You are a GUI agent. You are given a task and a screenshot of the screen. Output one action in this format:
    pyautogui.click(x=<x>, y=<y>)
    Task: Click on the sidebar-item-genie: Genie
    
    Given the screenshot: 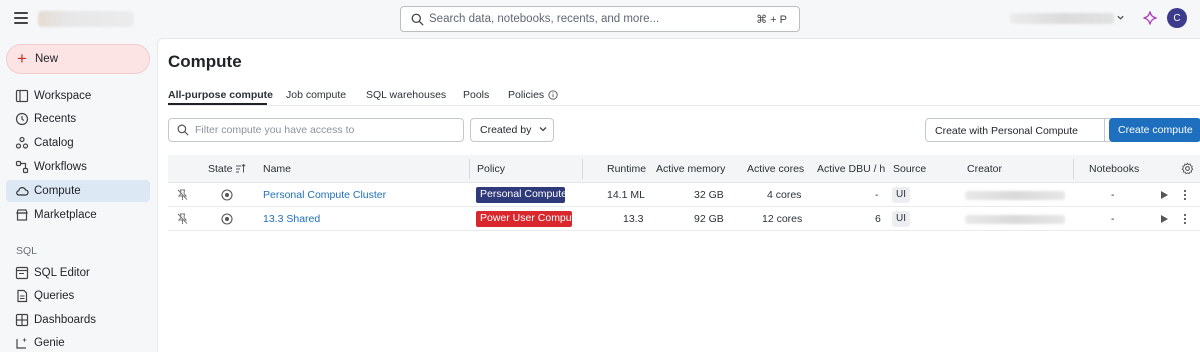 What is the action you would take?
    pyautogui.click(x=78, y=342)
    